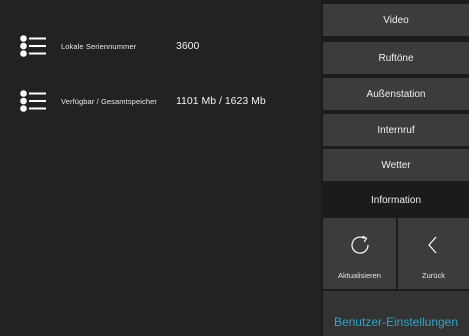  I want to click on footer-panel: Benutzer-Einstellungen, so click(396, 313).